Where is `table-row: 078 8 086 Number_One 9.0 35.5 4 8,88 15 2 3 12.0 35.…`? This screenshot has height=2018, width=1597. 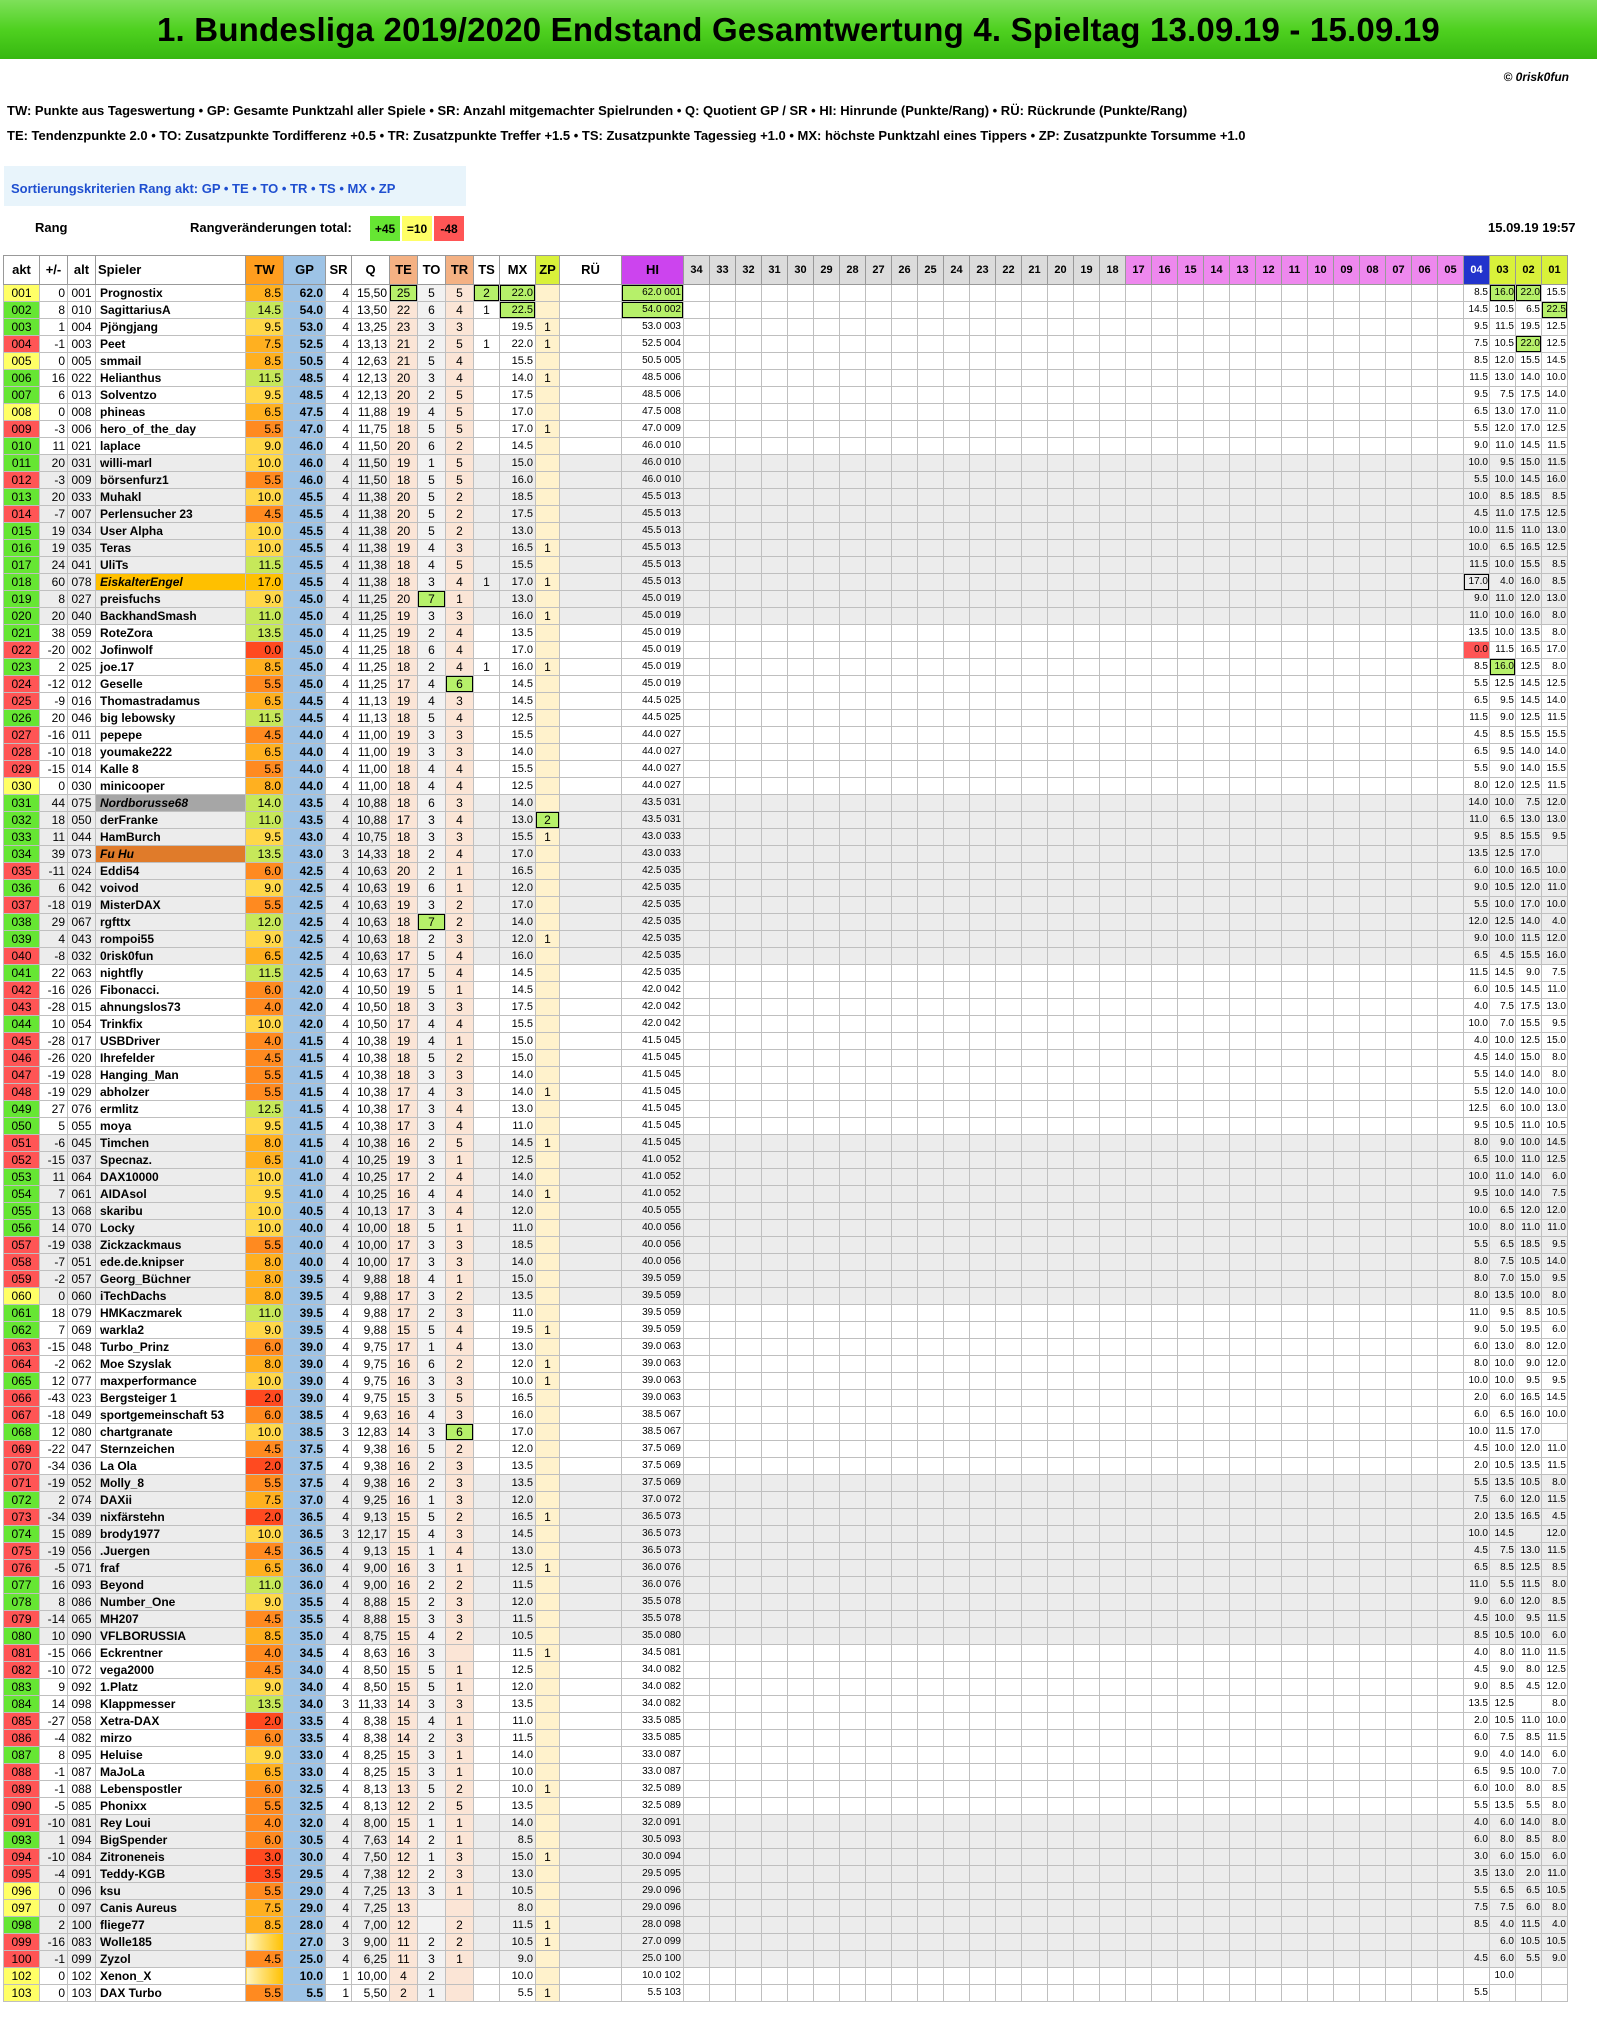 table-row: 078 8 086 Number_One 9.0 35.5 4 8,88 15 2 3 12.0 35.… is located at coordinates (785, 1602).